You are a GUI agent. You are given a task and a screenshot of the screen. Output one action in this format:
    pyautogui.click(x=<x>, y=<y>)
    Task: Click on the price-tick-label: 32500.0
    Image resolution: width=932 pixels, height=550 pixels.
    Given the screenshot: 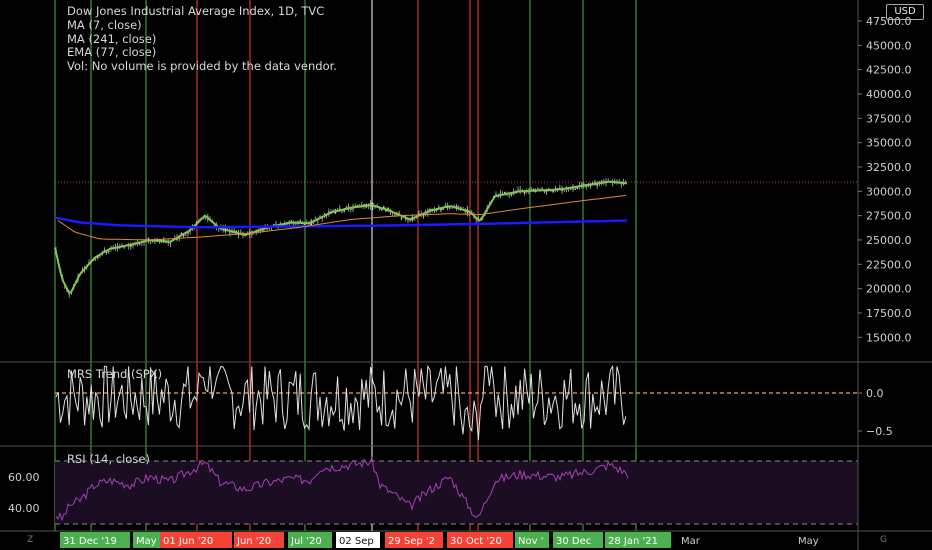 What is the action you would take?
    pyautogui.click(x=889, y=167)
    